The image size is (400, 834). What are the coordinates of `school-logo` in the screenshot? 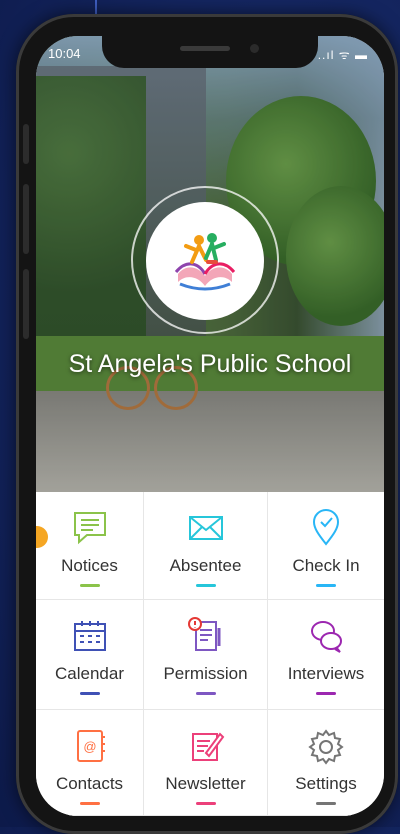 It's located at (205, 261).